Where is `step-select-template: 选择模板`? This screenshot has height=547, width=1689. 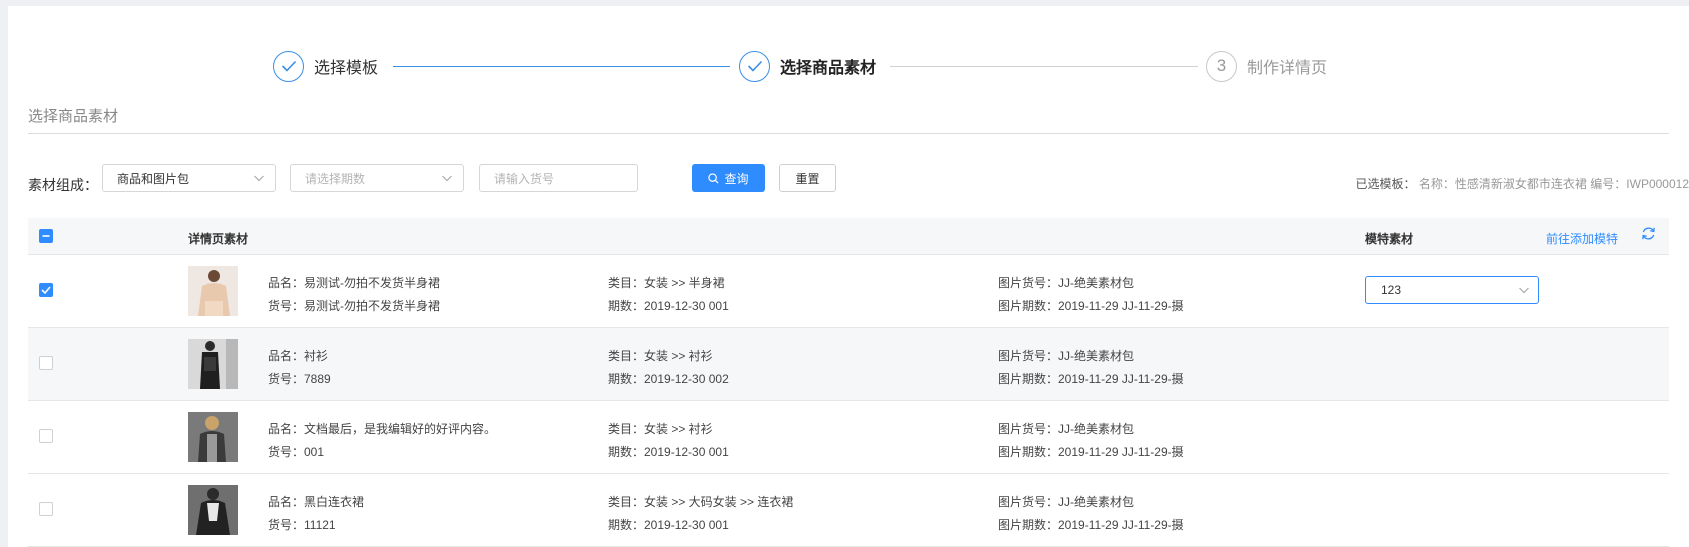
step-select-template: 选择模板 is located at coordinates (325, 66).